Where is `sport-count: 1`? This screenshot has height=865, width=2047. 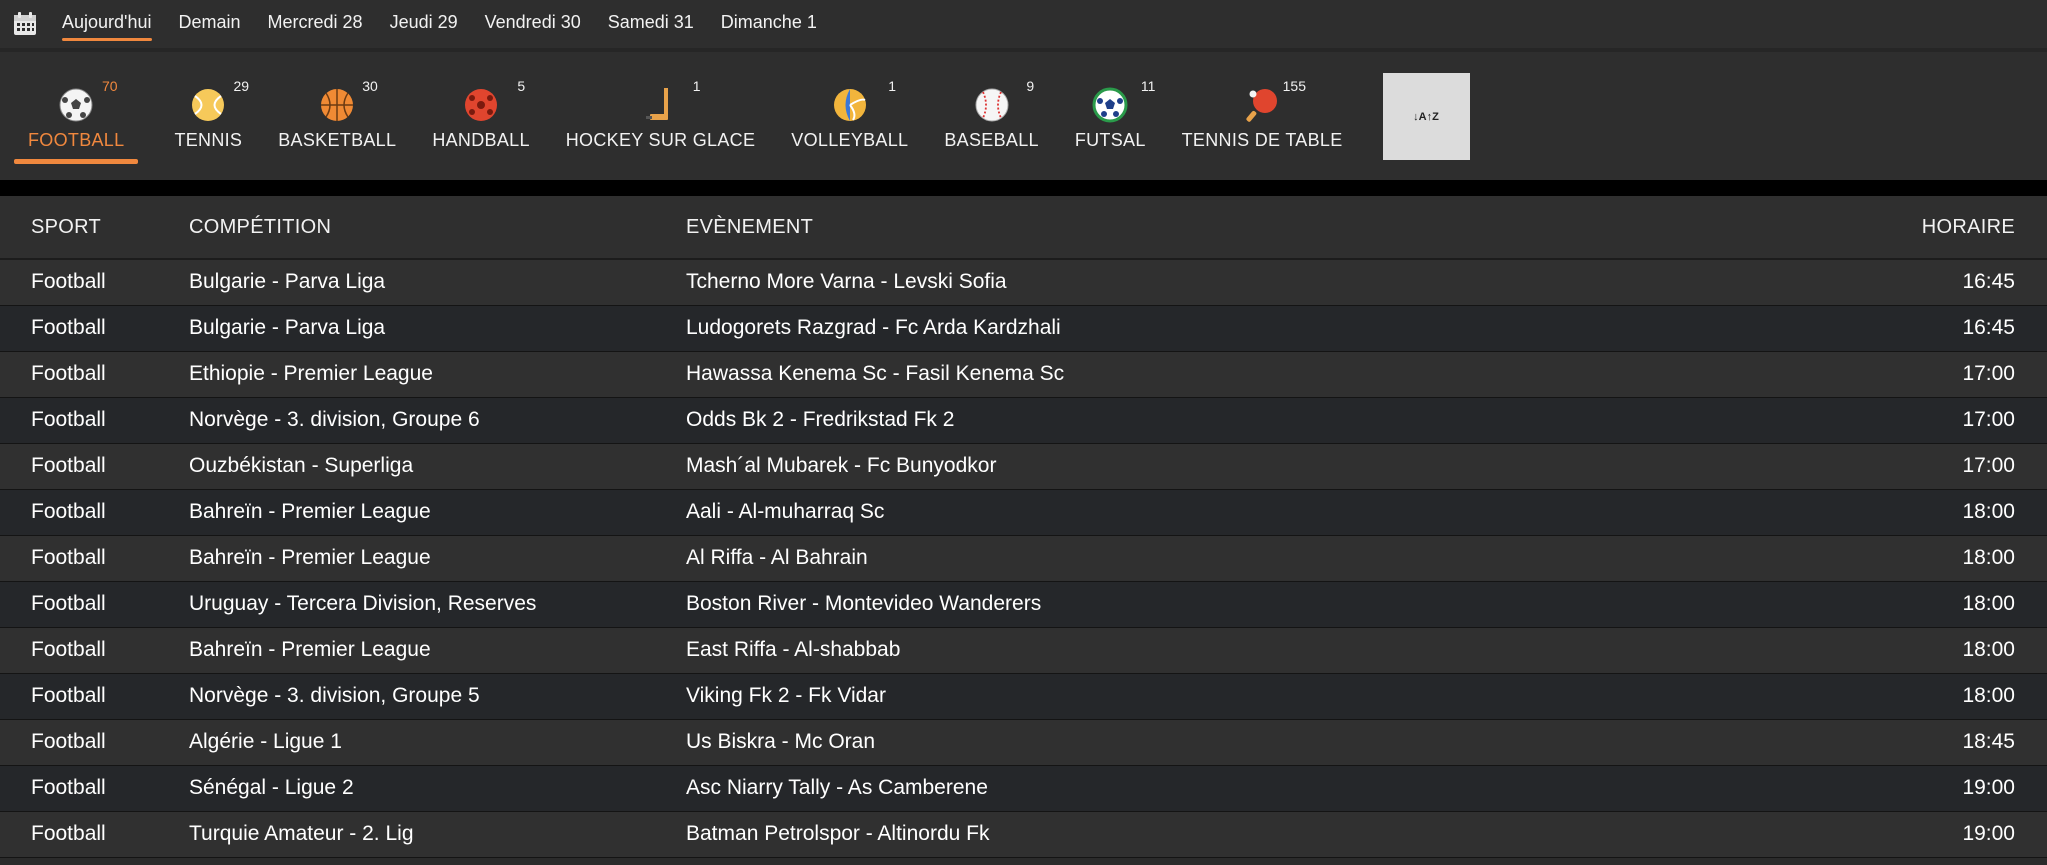
sport-count: 1 is located at coordinates (696, 86).